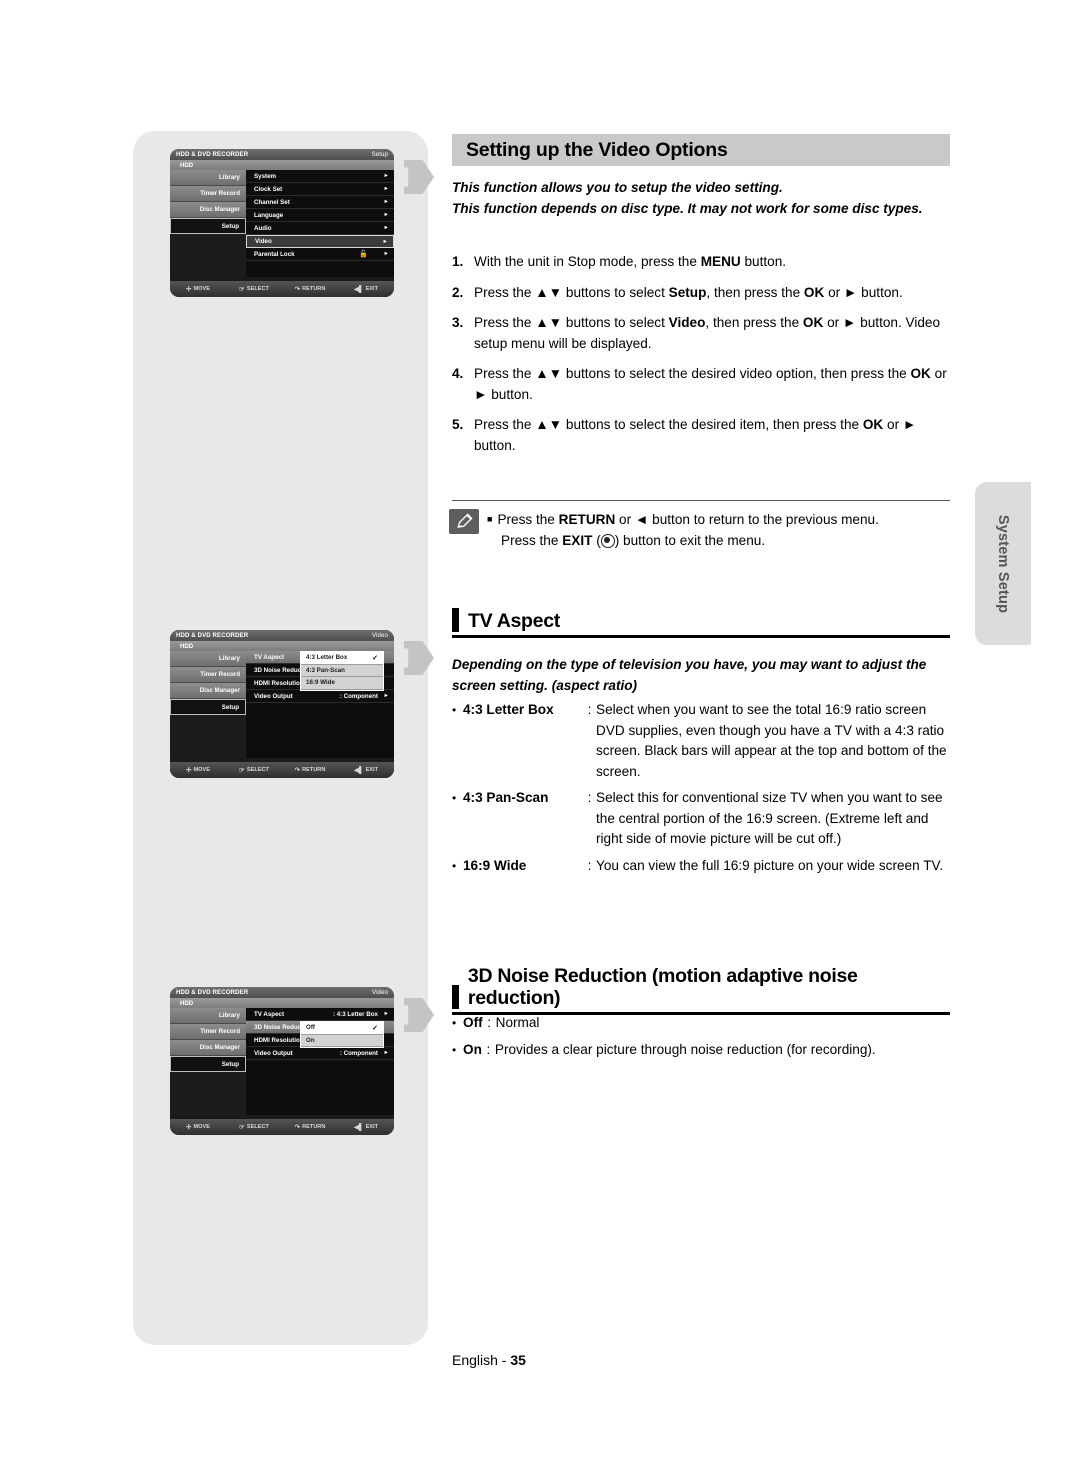  Describe the element at coordinates (455, 997) in the screenshot. I see `heading-bar-icon` at that location.